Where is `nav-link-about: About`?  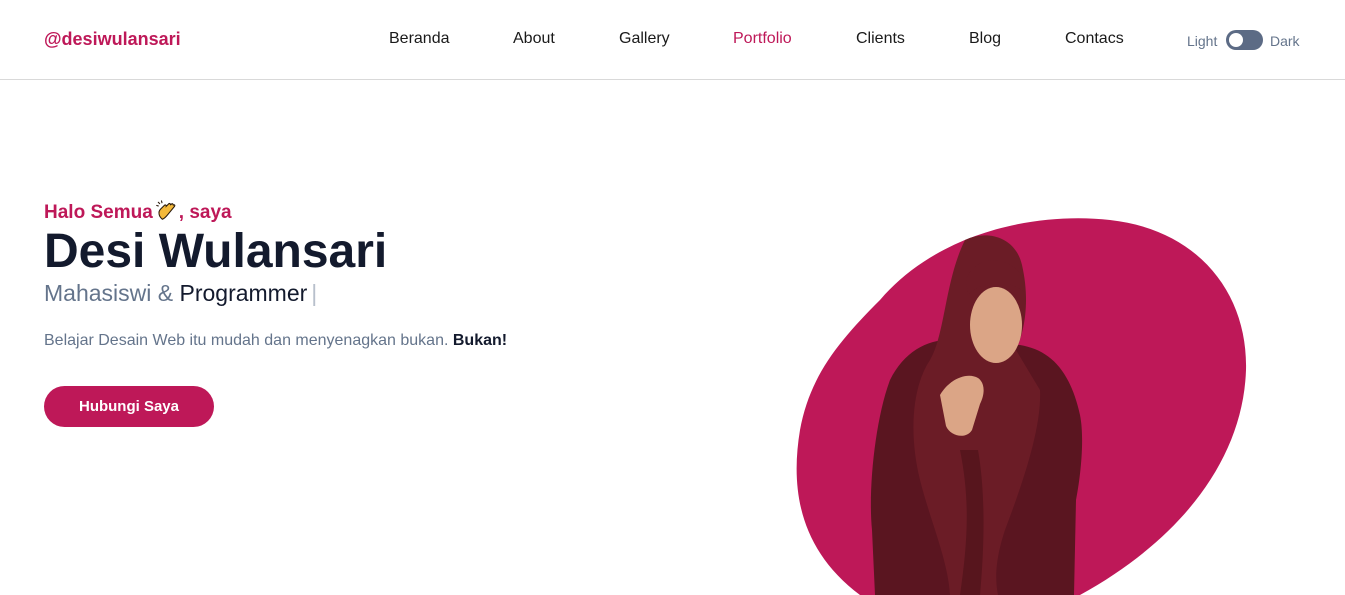 nav-link-about: About is located at coordinates (534, 39).